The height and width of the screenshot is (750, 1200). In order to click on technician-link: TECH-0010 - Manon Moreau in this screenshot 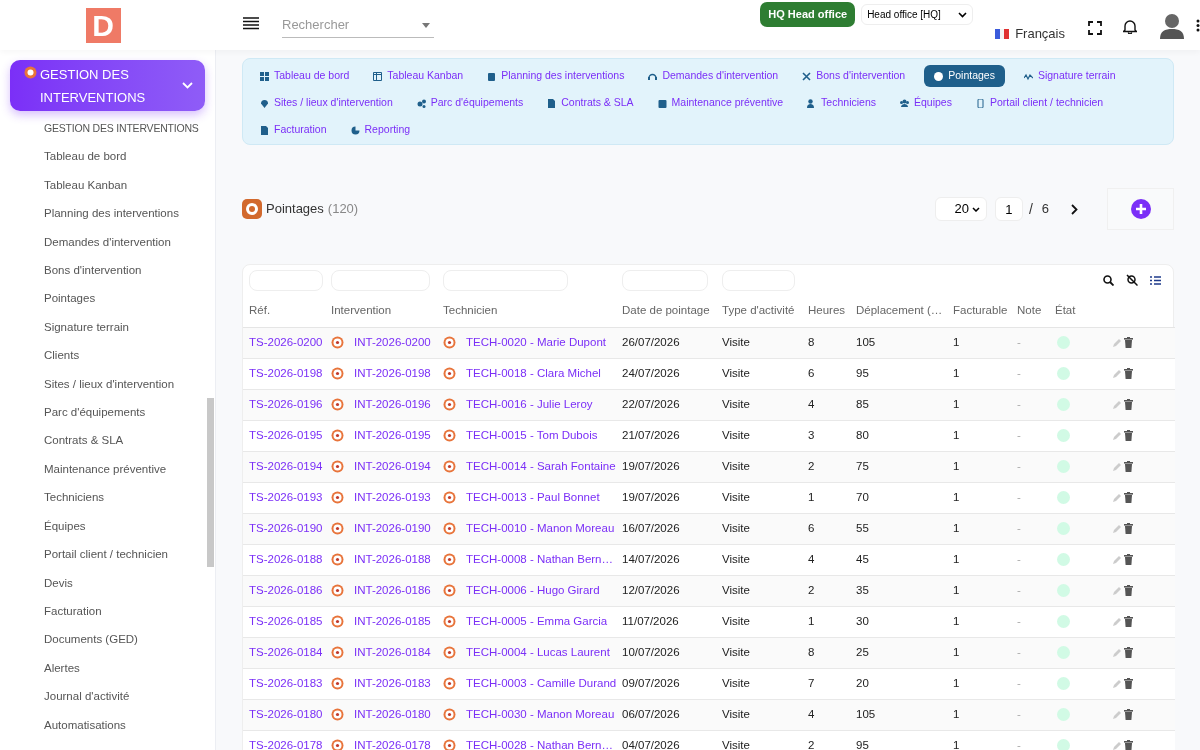, I will do `click(540, 528)`.